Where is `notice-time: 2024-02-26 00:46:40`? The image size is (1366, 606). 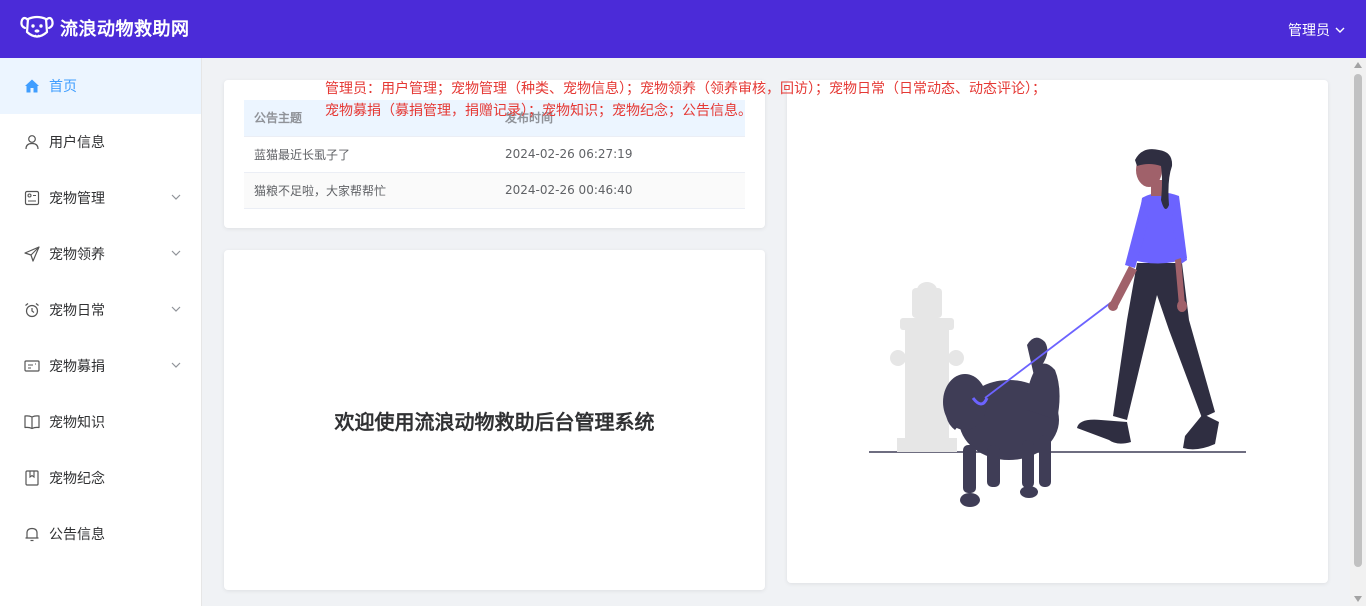
notice-time: 2024-02-26 00:46:40 is located at coordinates (620, 190).